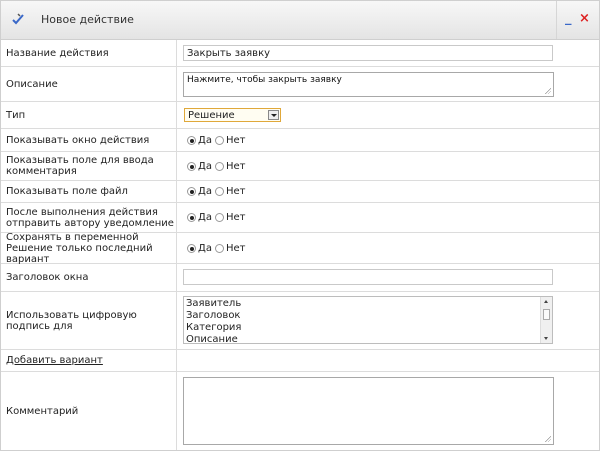 The height and width of the screenshot is (451, 600). I want to click on pencil-check-icon, so click(18, 19).